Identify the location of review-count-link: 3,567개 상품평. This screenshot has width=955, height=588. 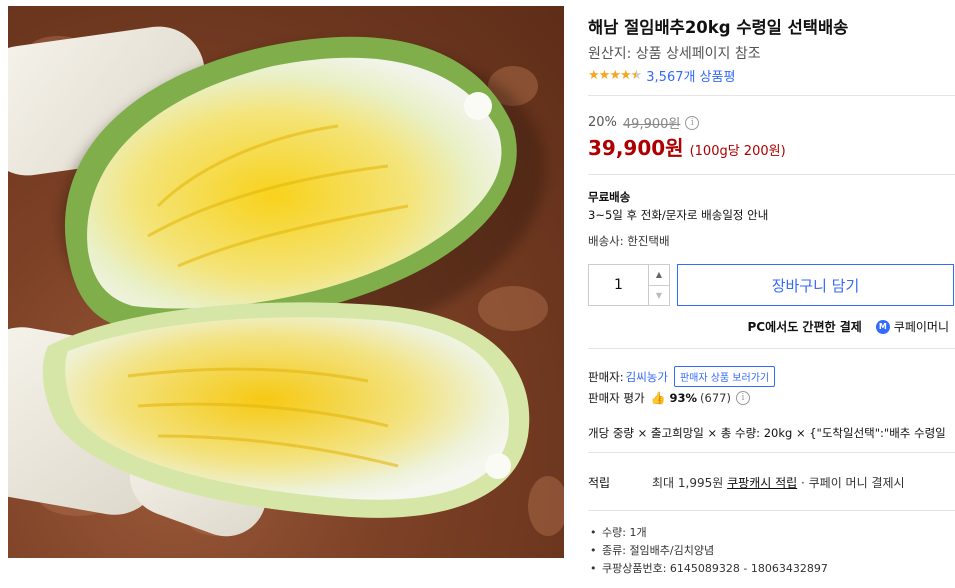
(690, 75).